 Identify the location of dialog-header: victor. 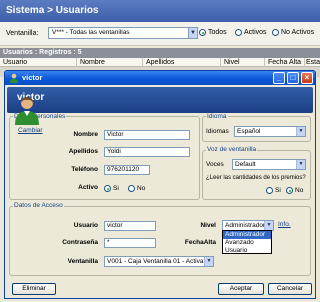
(160, 100).